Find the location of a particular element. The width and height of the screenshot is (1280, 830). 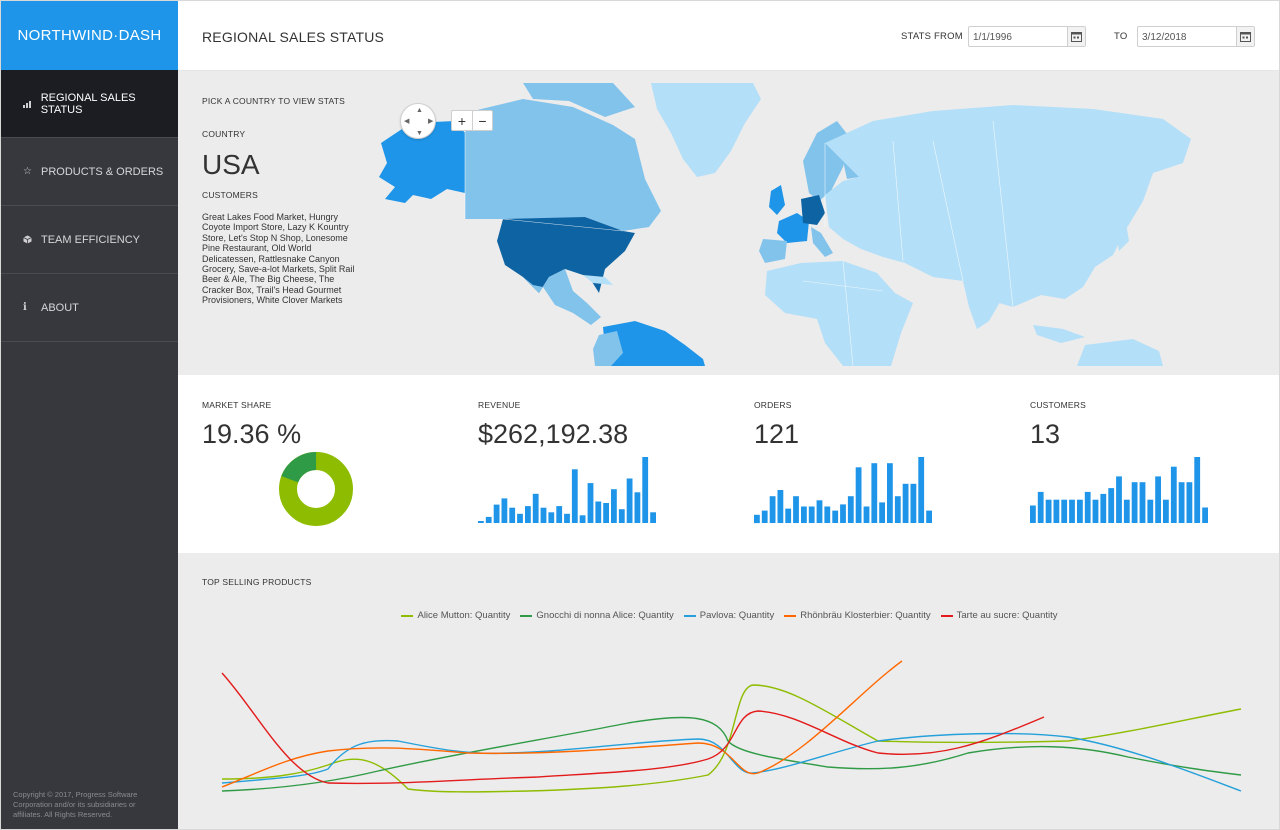

kpi-revenue: REVENUE $262,192.38 is located at coordinates (592, 464).